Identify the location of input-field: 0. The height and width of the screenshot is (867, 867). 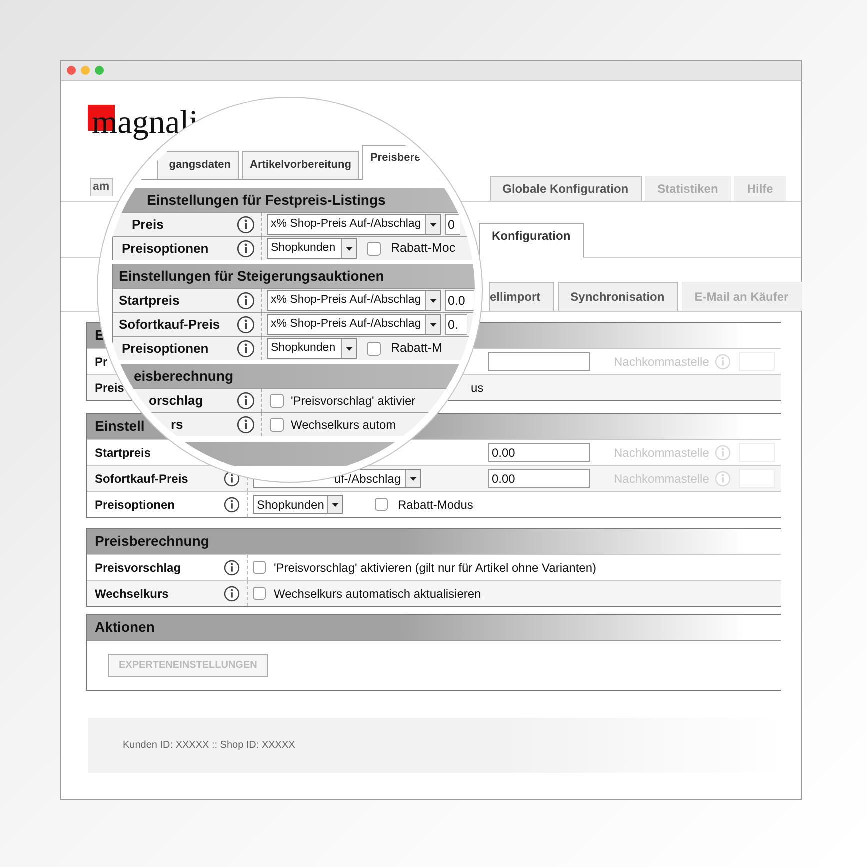
(452, 224).